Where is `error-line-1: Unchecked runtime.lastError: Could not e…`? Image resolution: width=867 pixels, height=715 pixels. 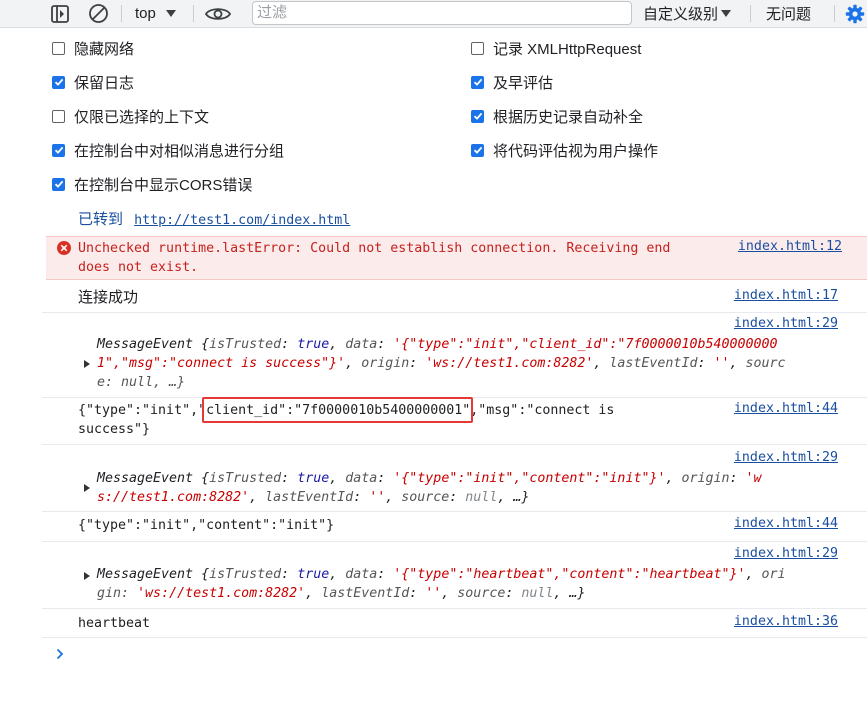 error-line-1: Unchecked runtime.lastError: Could not e… is located at coordinates (374, 248).